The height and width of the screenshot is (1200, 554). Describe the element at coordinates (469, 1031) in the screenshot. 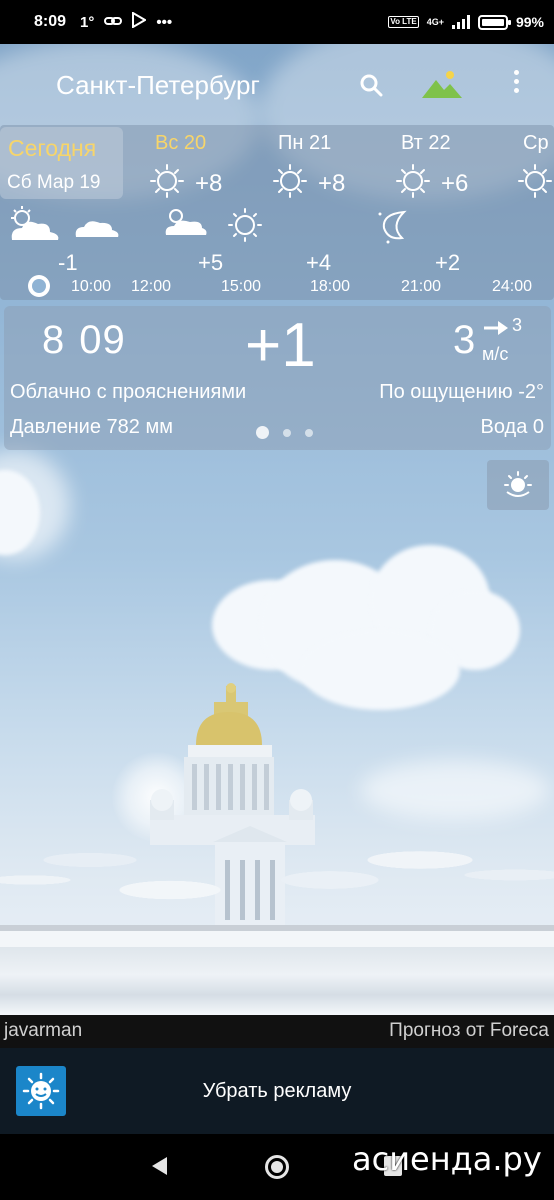

I see `forecast-provider: Прогноз от Foreca` at that location.